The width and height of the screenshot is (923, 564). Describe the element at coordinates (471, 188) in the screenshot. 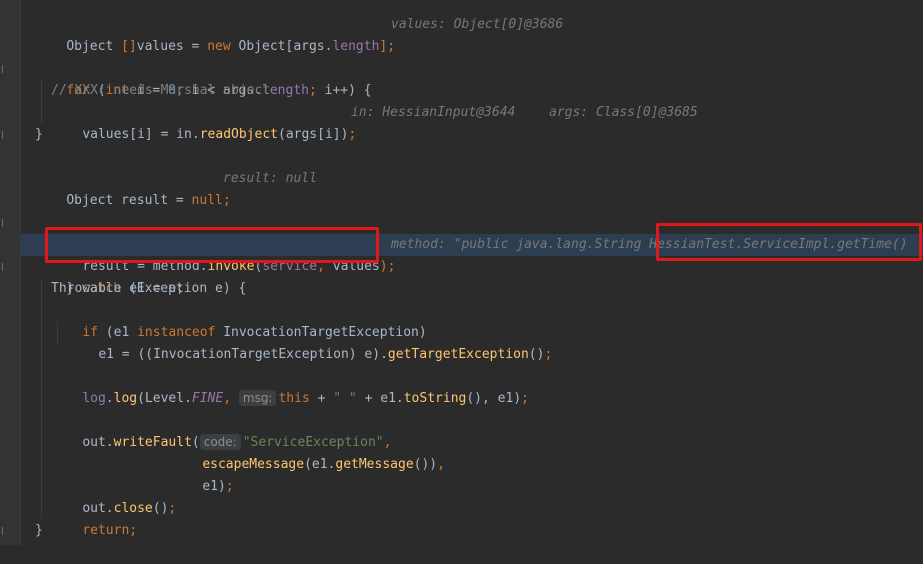

I see `code-line: Object result = null; result: null` at that location.